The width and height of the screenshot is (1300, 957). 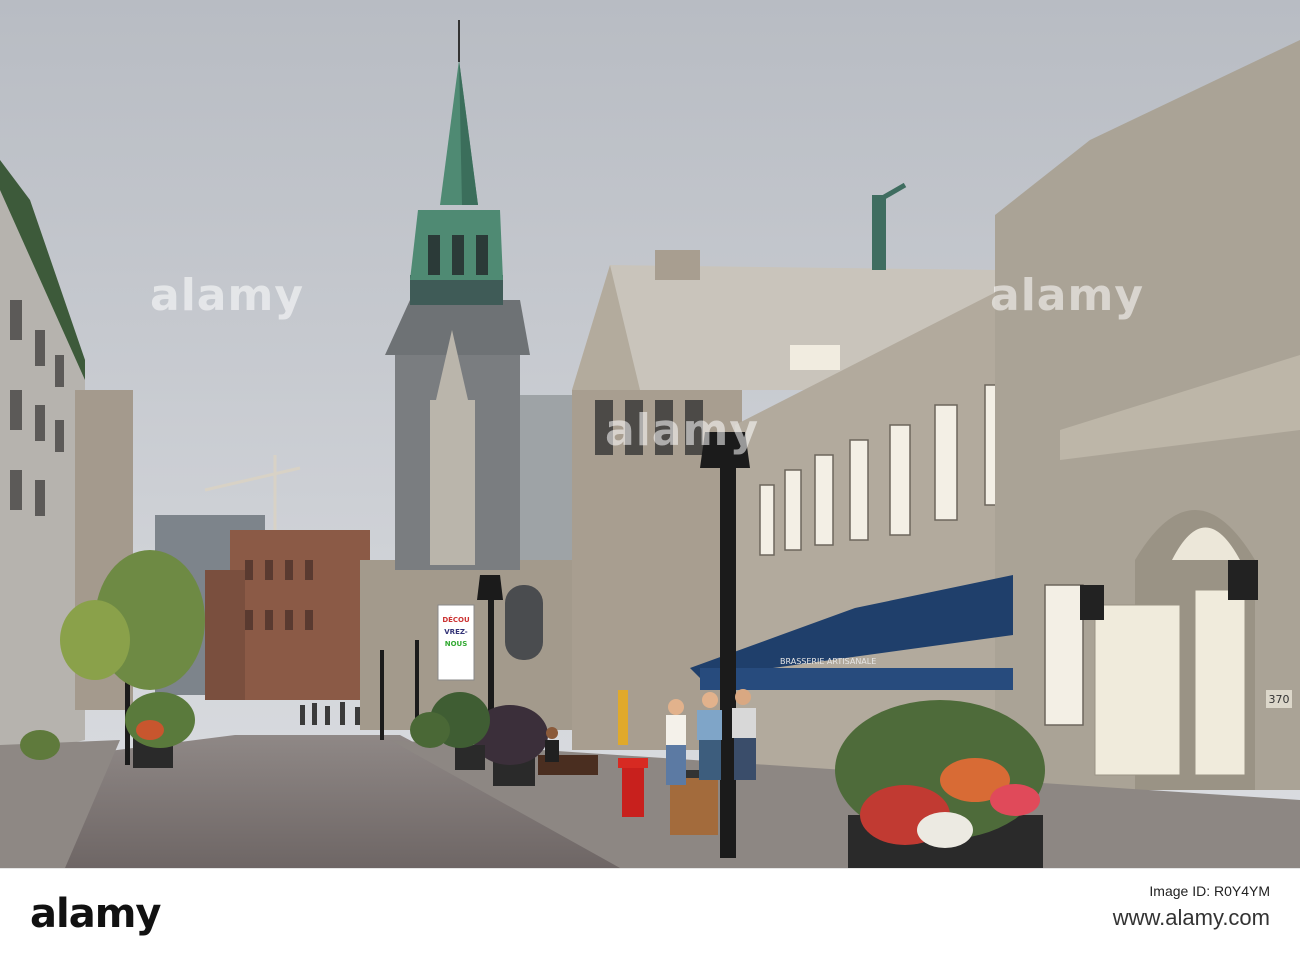 What do you see at coordinates (1191, 918) in the screenshot?
I see `site-url: www.alamy.com` at bounding box center [1191, 918].